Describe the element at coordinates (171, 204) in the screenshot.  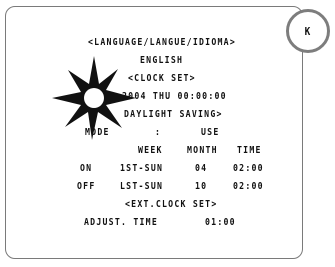
I see `ext-clock-set-header: <EXT.CLOCK SET>` at that location.